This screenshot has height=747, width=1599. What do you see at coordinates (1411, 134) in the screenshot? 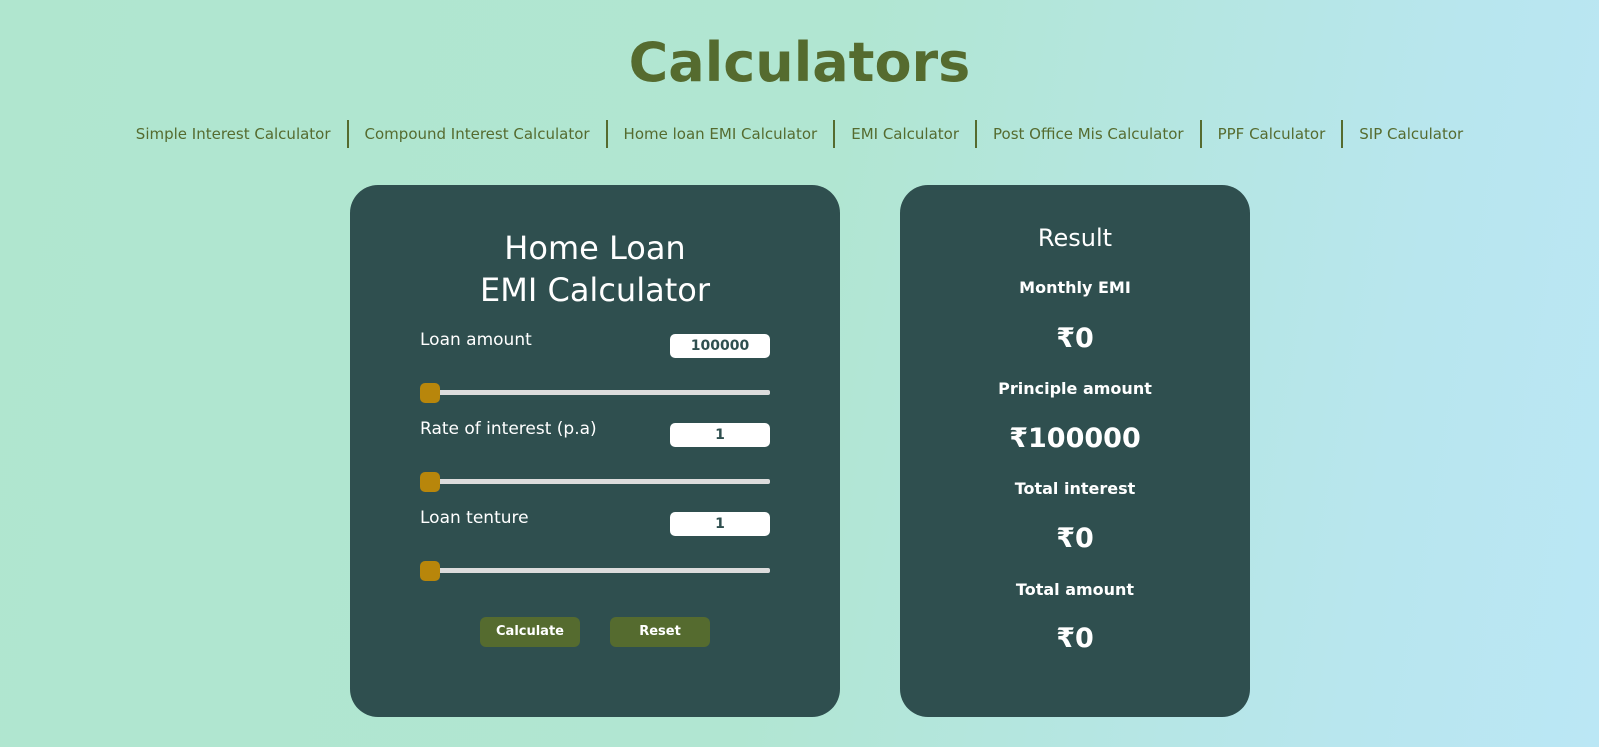
I see `nav-link-sip: SIP Calculator` at bounding box center [1411, 134].